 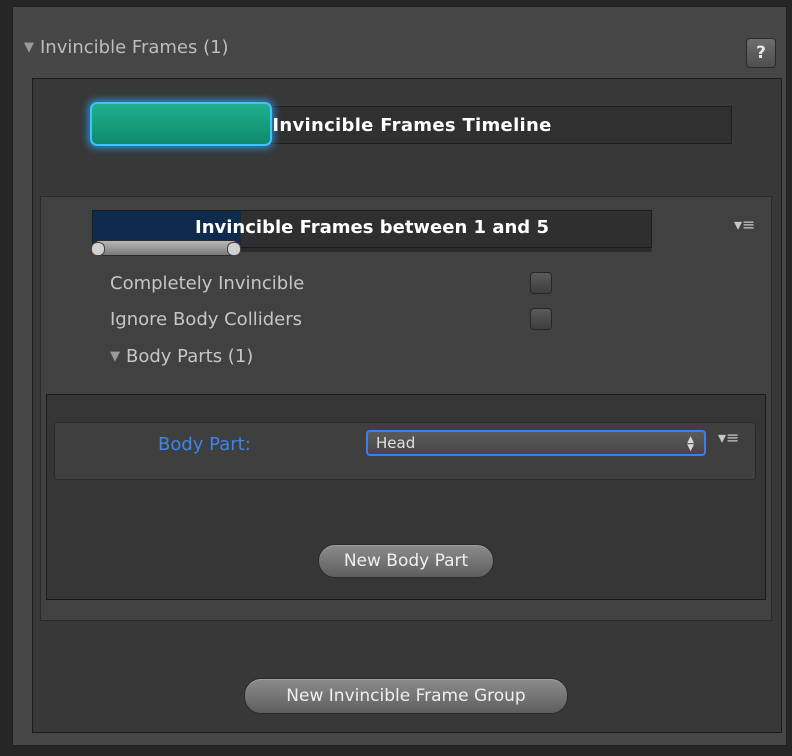 I want to click on body-part-menu-icon: ▾≡, so click(x=735, y=437).